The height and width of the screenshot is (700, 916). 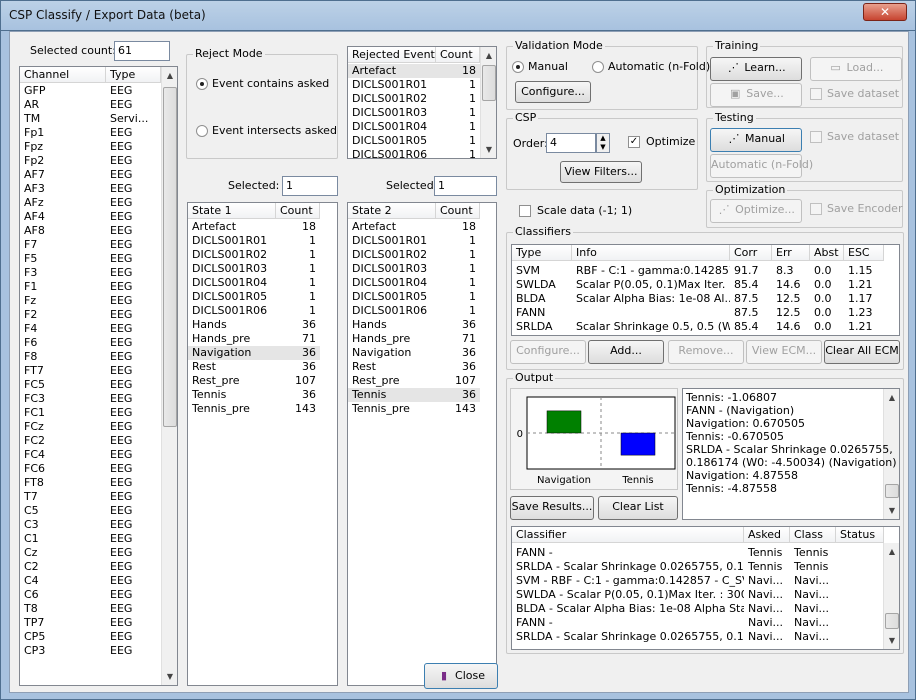 What do you see at coordinates (698, 313) in the screenshot?
I see `classifier-row: FANN 87.5 12.5 0.0 1.23` at bounding box center [698, 313].